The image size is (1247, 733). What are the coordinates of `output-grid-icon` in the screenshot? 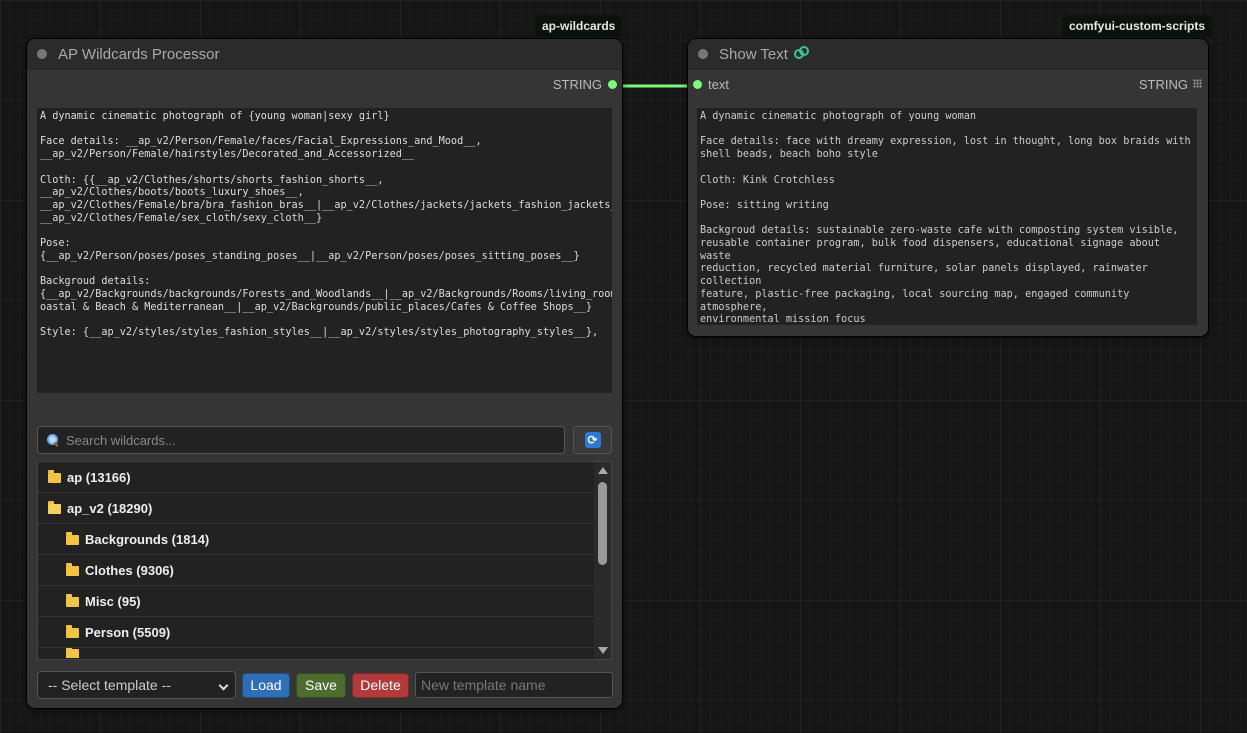 It's located at (1197, 83).